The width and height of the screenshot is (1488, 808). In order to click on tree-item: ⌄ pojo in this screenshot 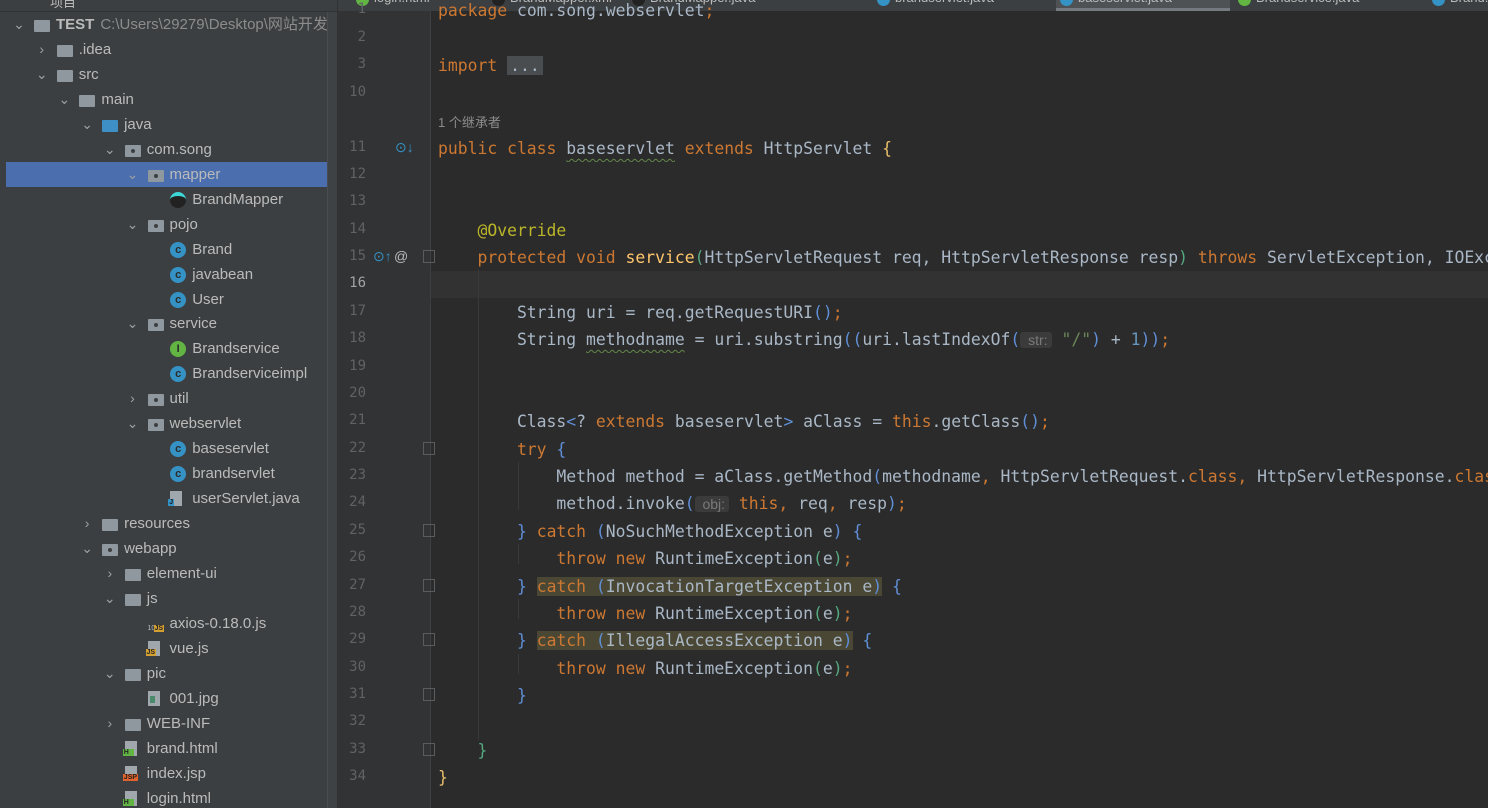, I will do `click(166, 224)`.